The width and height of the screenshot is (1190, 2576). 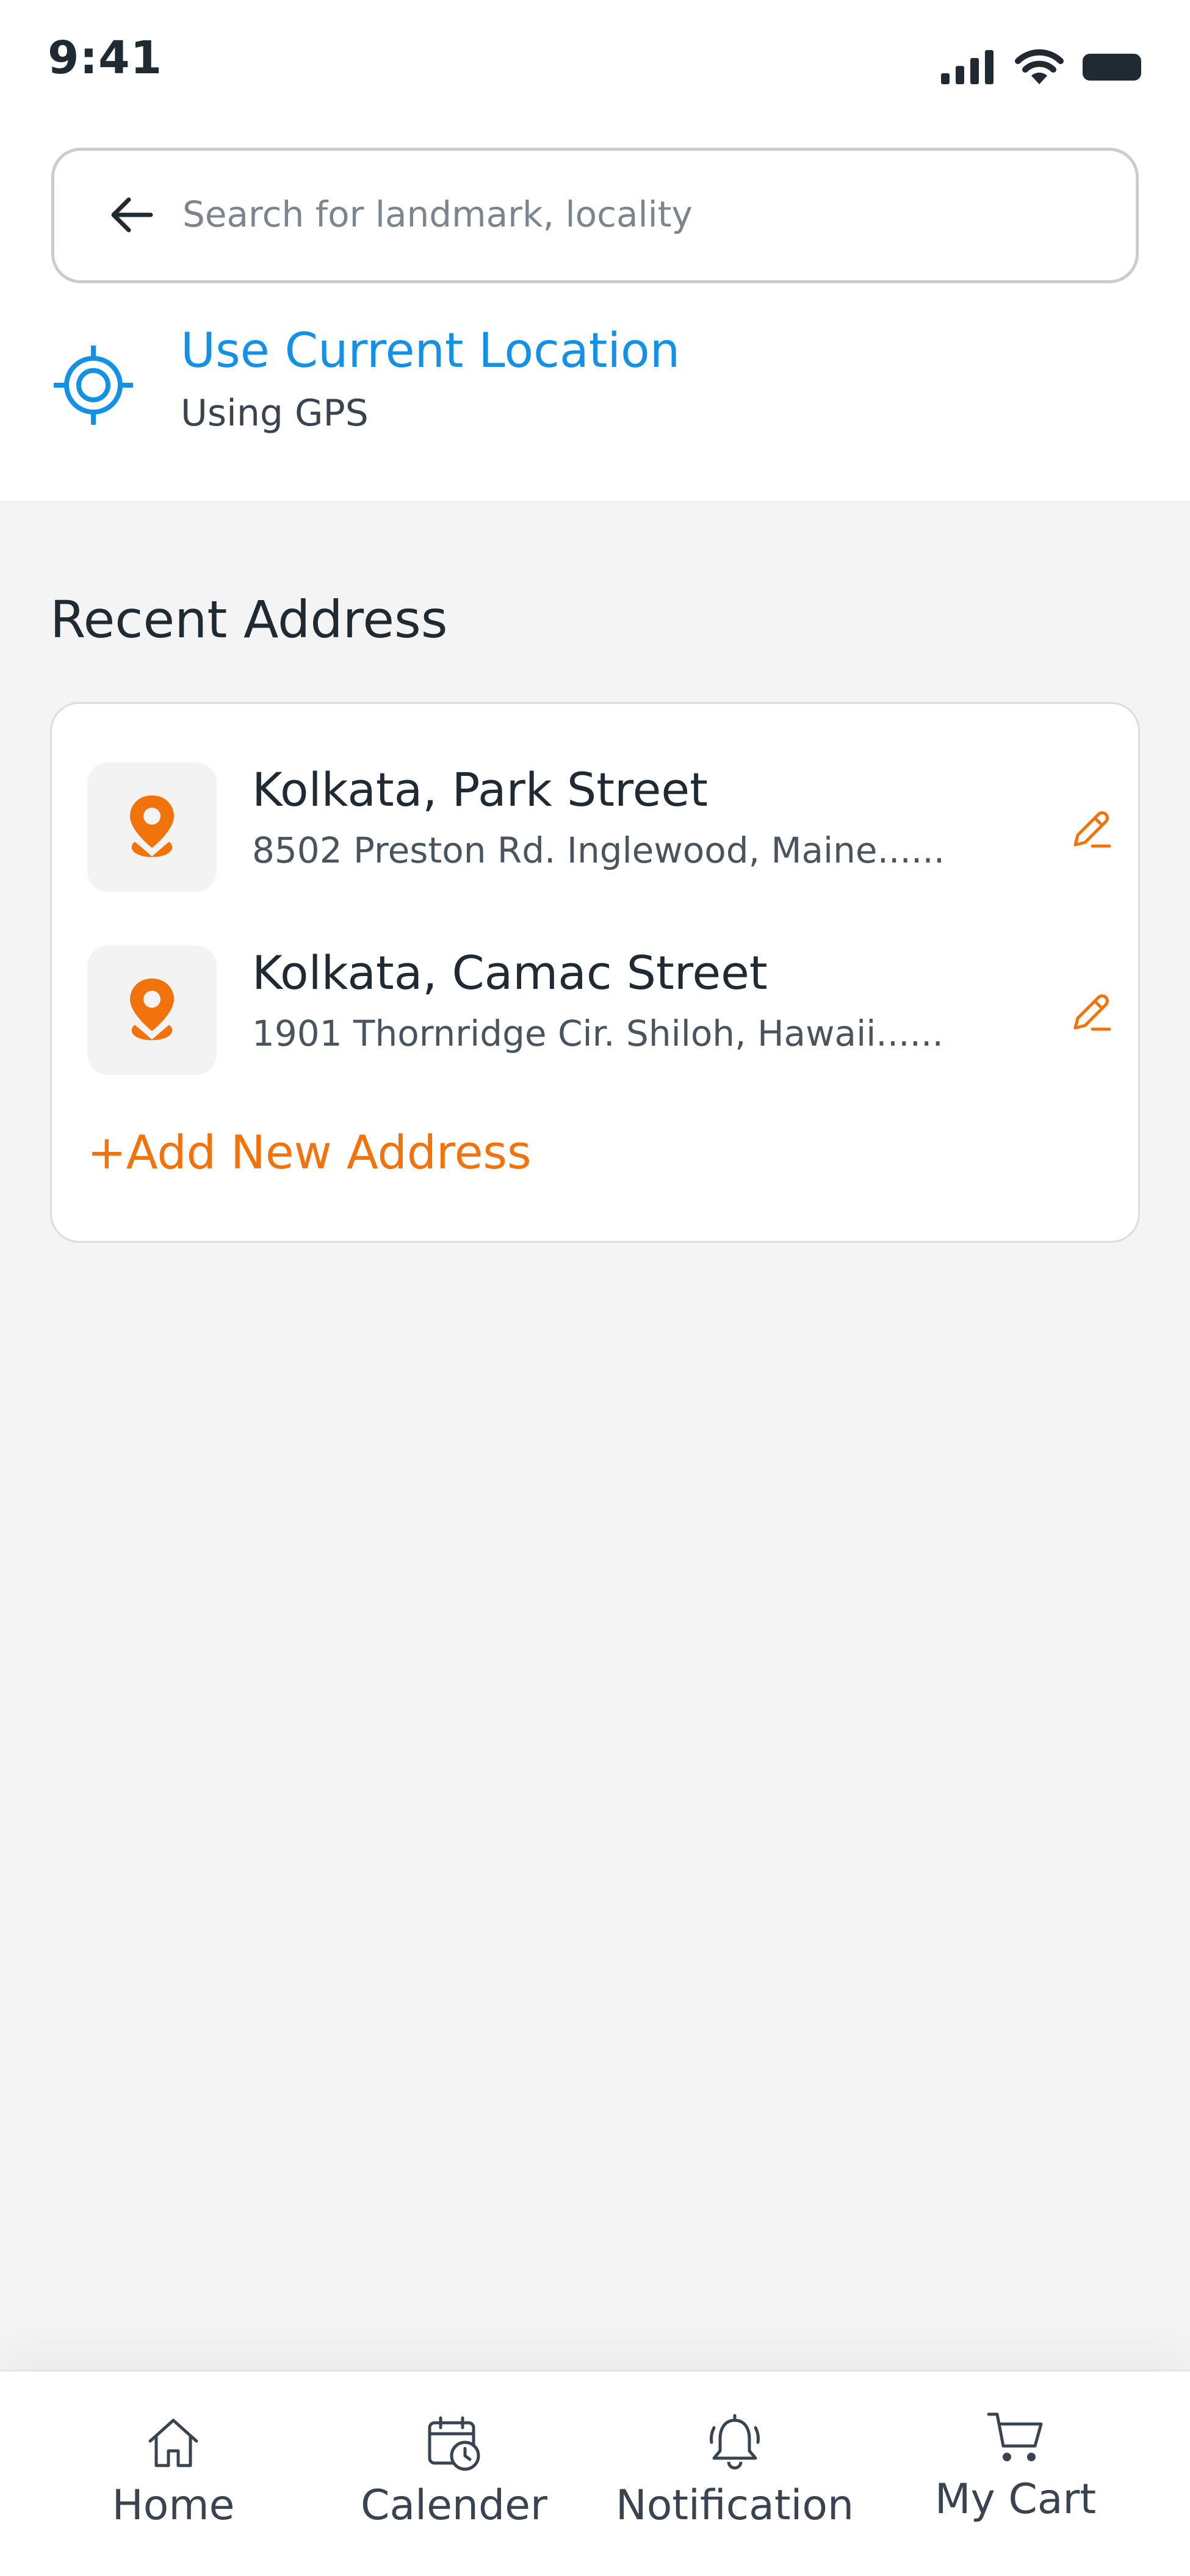 I want to click on wifi-icon, so click(x=1039, y=66).